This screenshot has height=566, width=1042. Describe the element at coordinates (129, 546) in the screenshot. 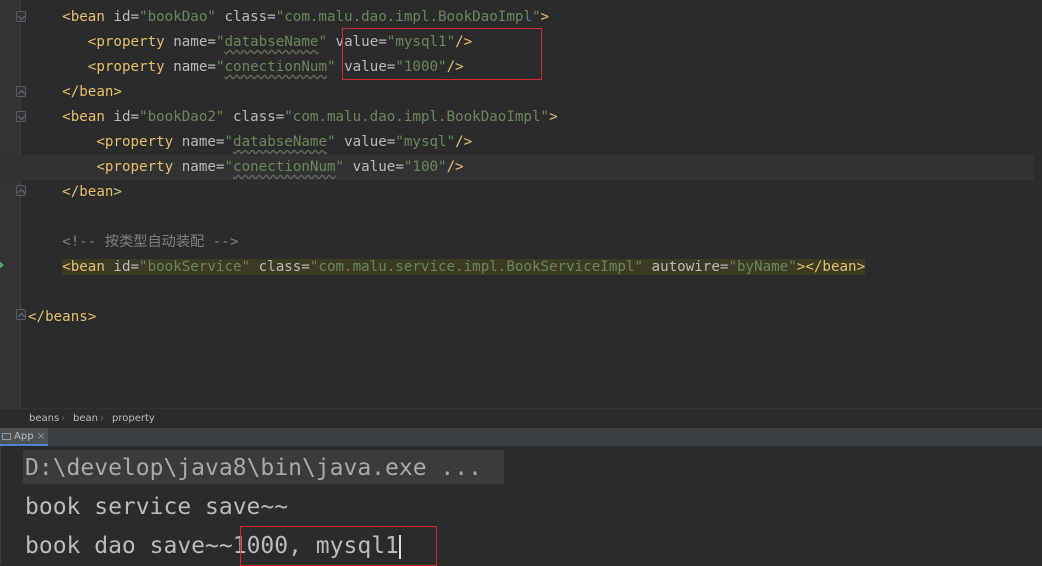

I see `console-output-prefix: book dao save~~` at that location.